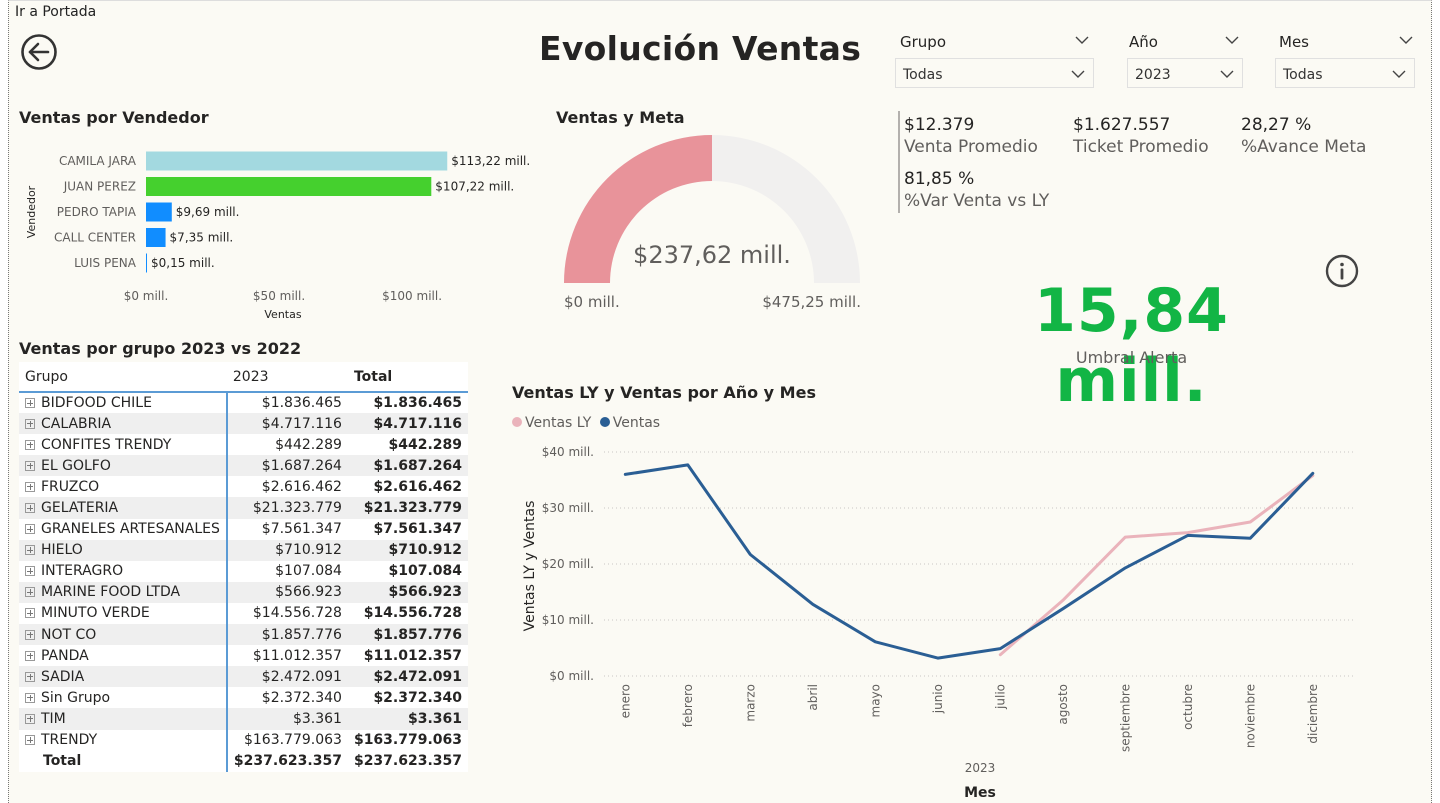 This screenshot has height=803, width=1440. Describe the element at coordinates (1131, 357) in the screenshot. I see `umbral-alerta-label: Umbral Alerta` at that location.